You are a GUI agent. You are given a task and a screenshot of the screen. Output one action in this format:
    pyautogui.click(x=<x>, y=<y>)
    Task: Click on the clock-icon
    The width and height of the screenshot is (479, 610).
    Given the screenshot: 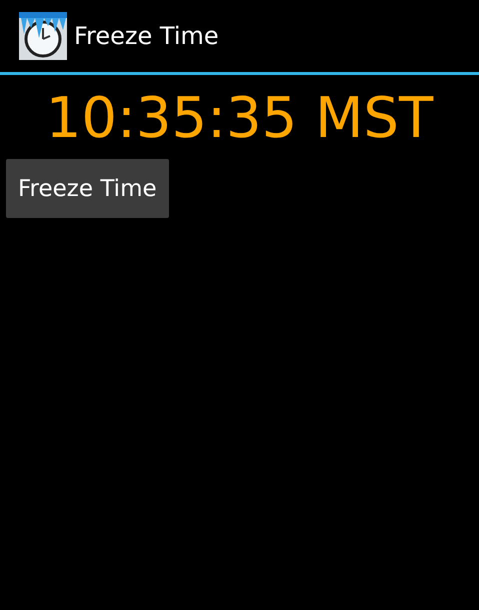 What is the action you would take?
    pyautogui.click(x=43, y=36)
    